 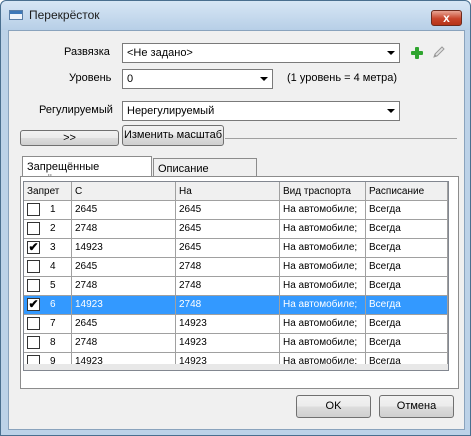 What do you see at coordinates (16, 15) in the screenshot?
I see `window-icon` at bounding box center [16, 15].